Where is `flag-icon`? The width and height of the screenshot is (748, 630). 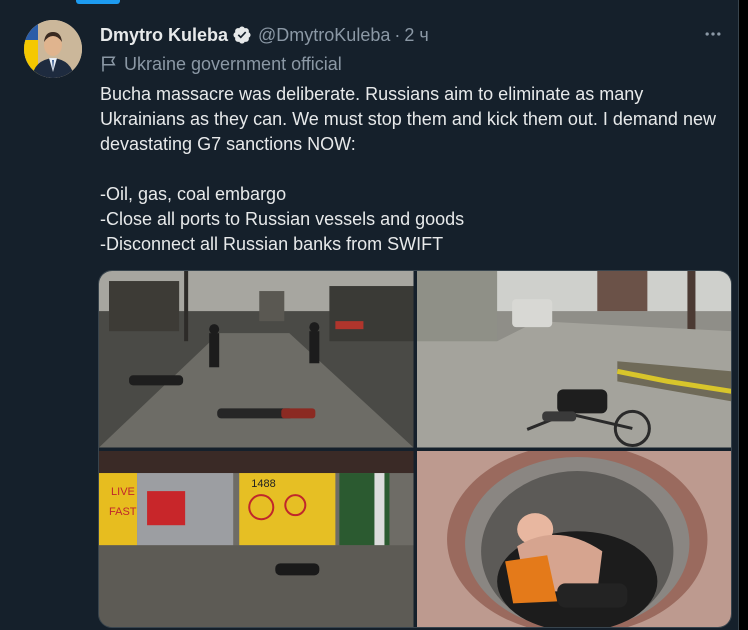
flag-icon is located at coordinates (109, 64).